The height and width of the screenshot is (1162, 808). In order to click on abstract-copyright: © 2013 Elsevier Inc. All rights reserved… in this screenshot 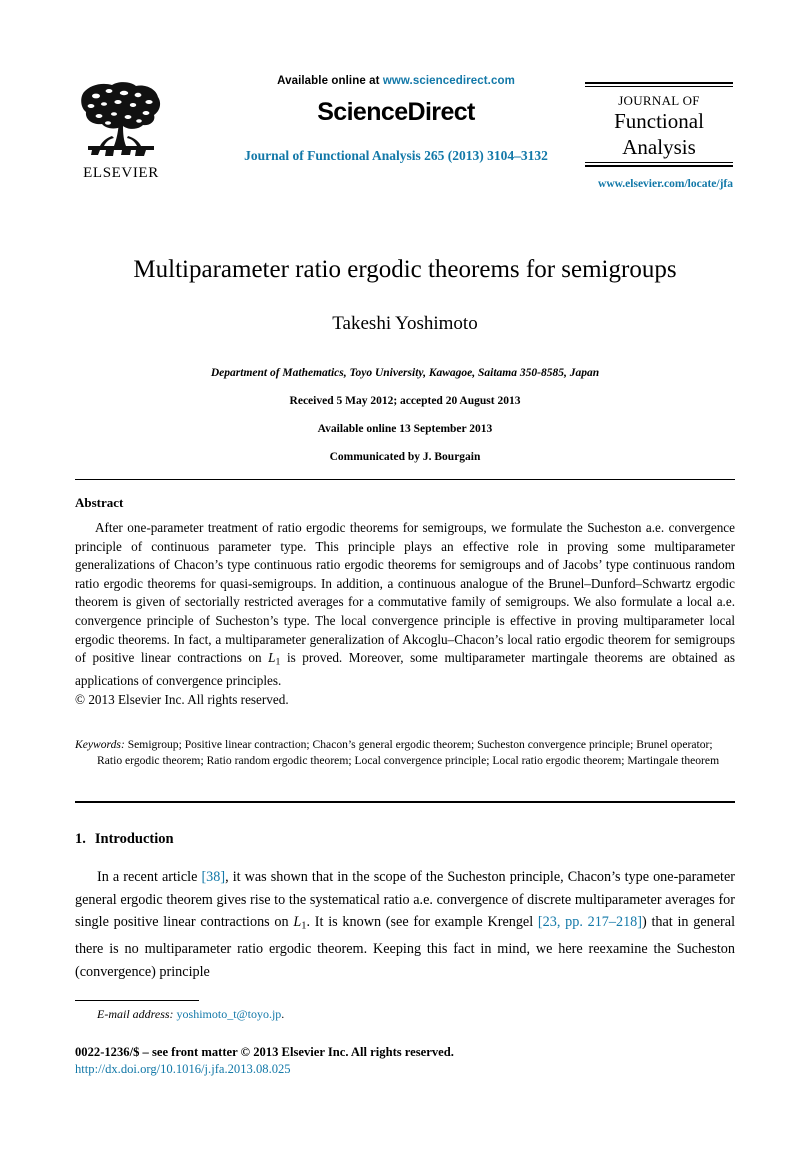, I will do `click(182, 699)`.